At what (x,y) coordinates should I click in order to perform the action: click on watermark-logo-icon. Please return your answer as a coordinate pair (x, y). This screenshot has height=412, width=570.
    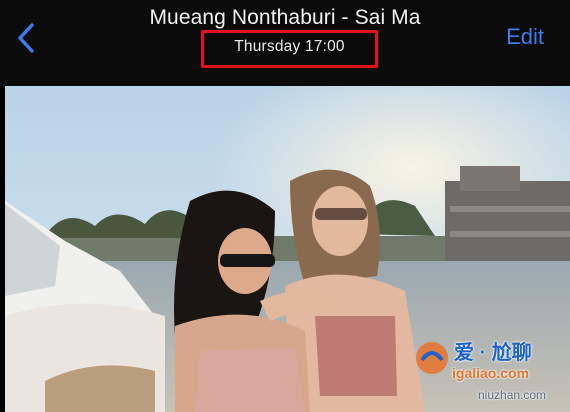
    Looking at the image, I should click on (432, 358).